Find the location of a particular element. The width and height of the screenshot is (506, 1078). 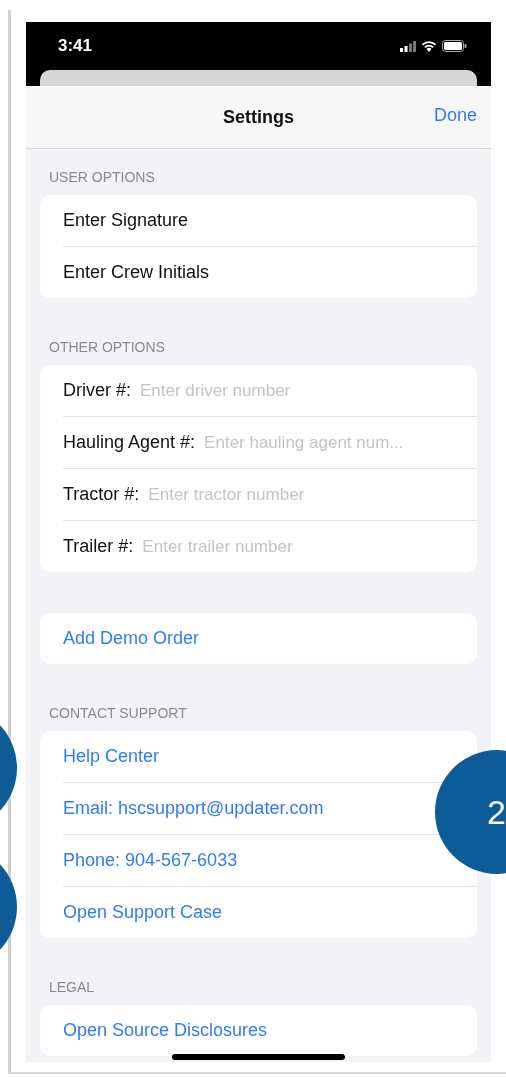

field-label: Trailer #: is located at coordinates (98, 546).